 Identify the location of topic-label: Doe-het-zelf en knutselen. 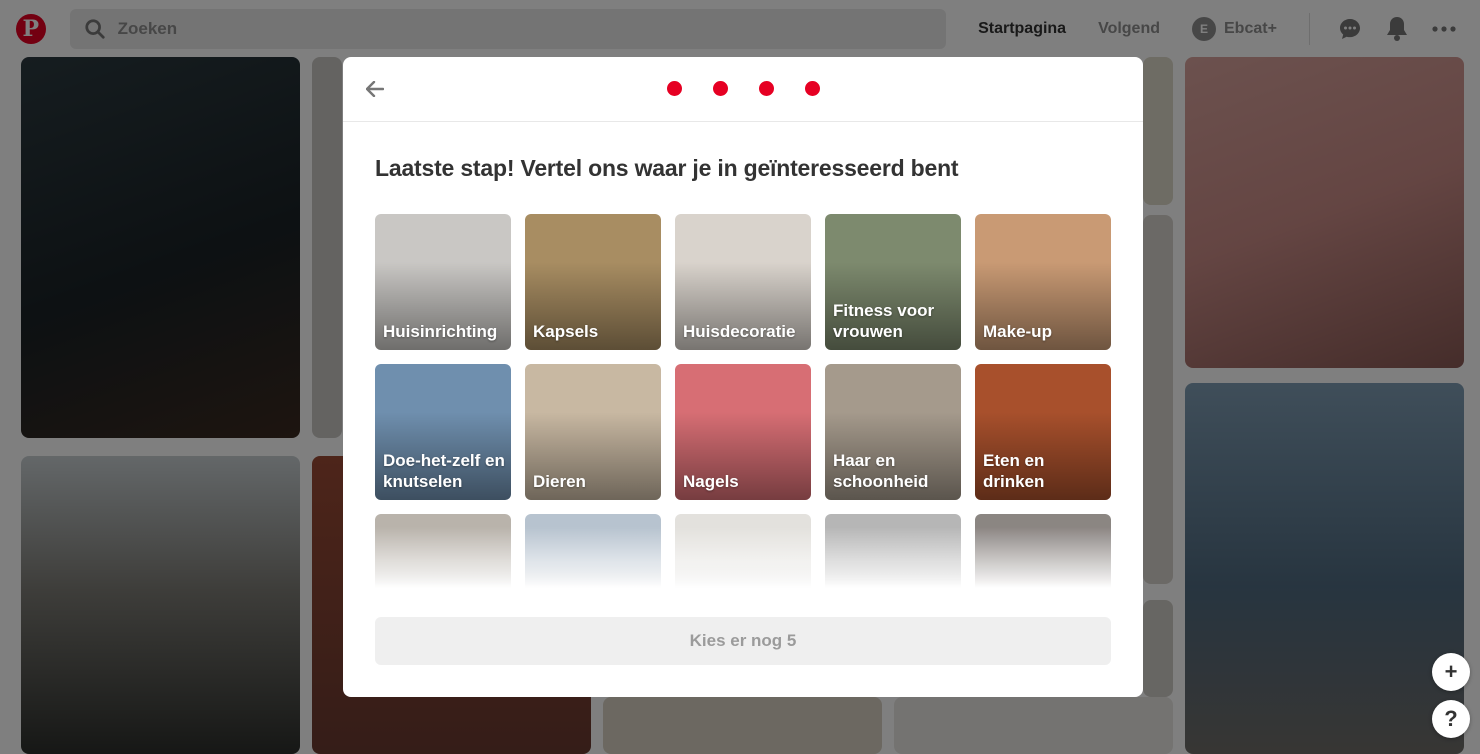
(444, 471).